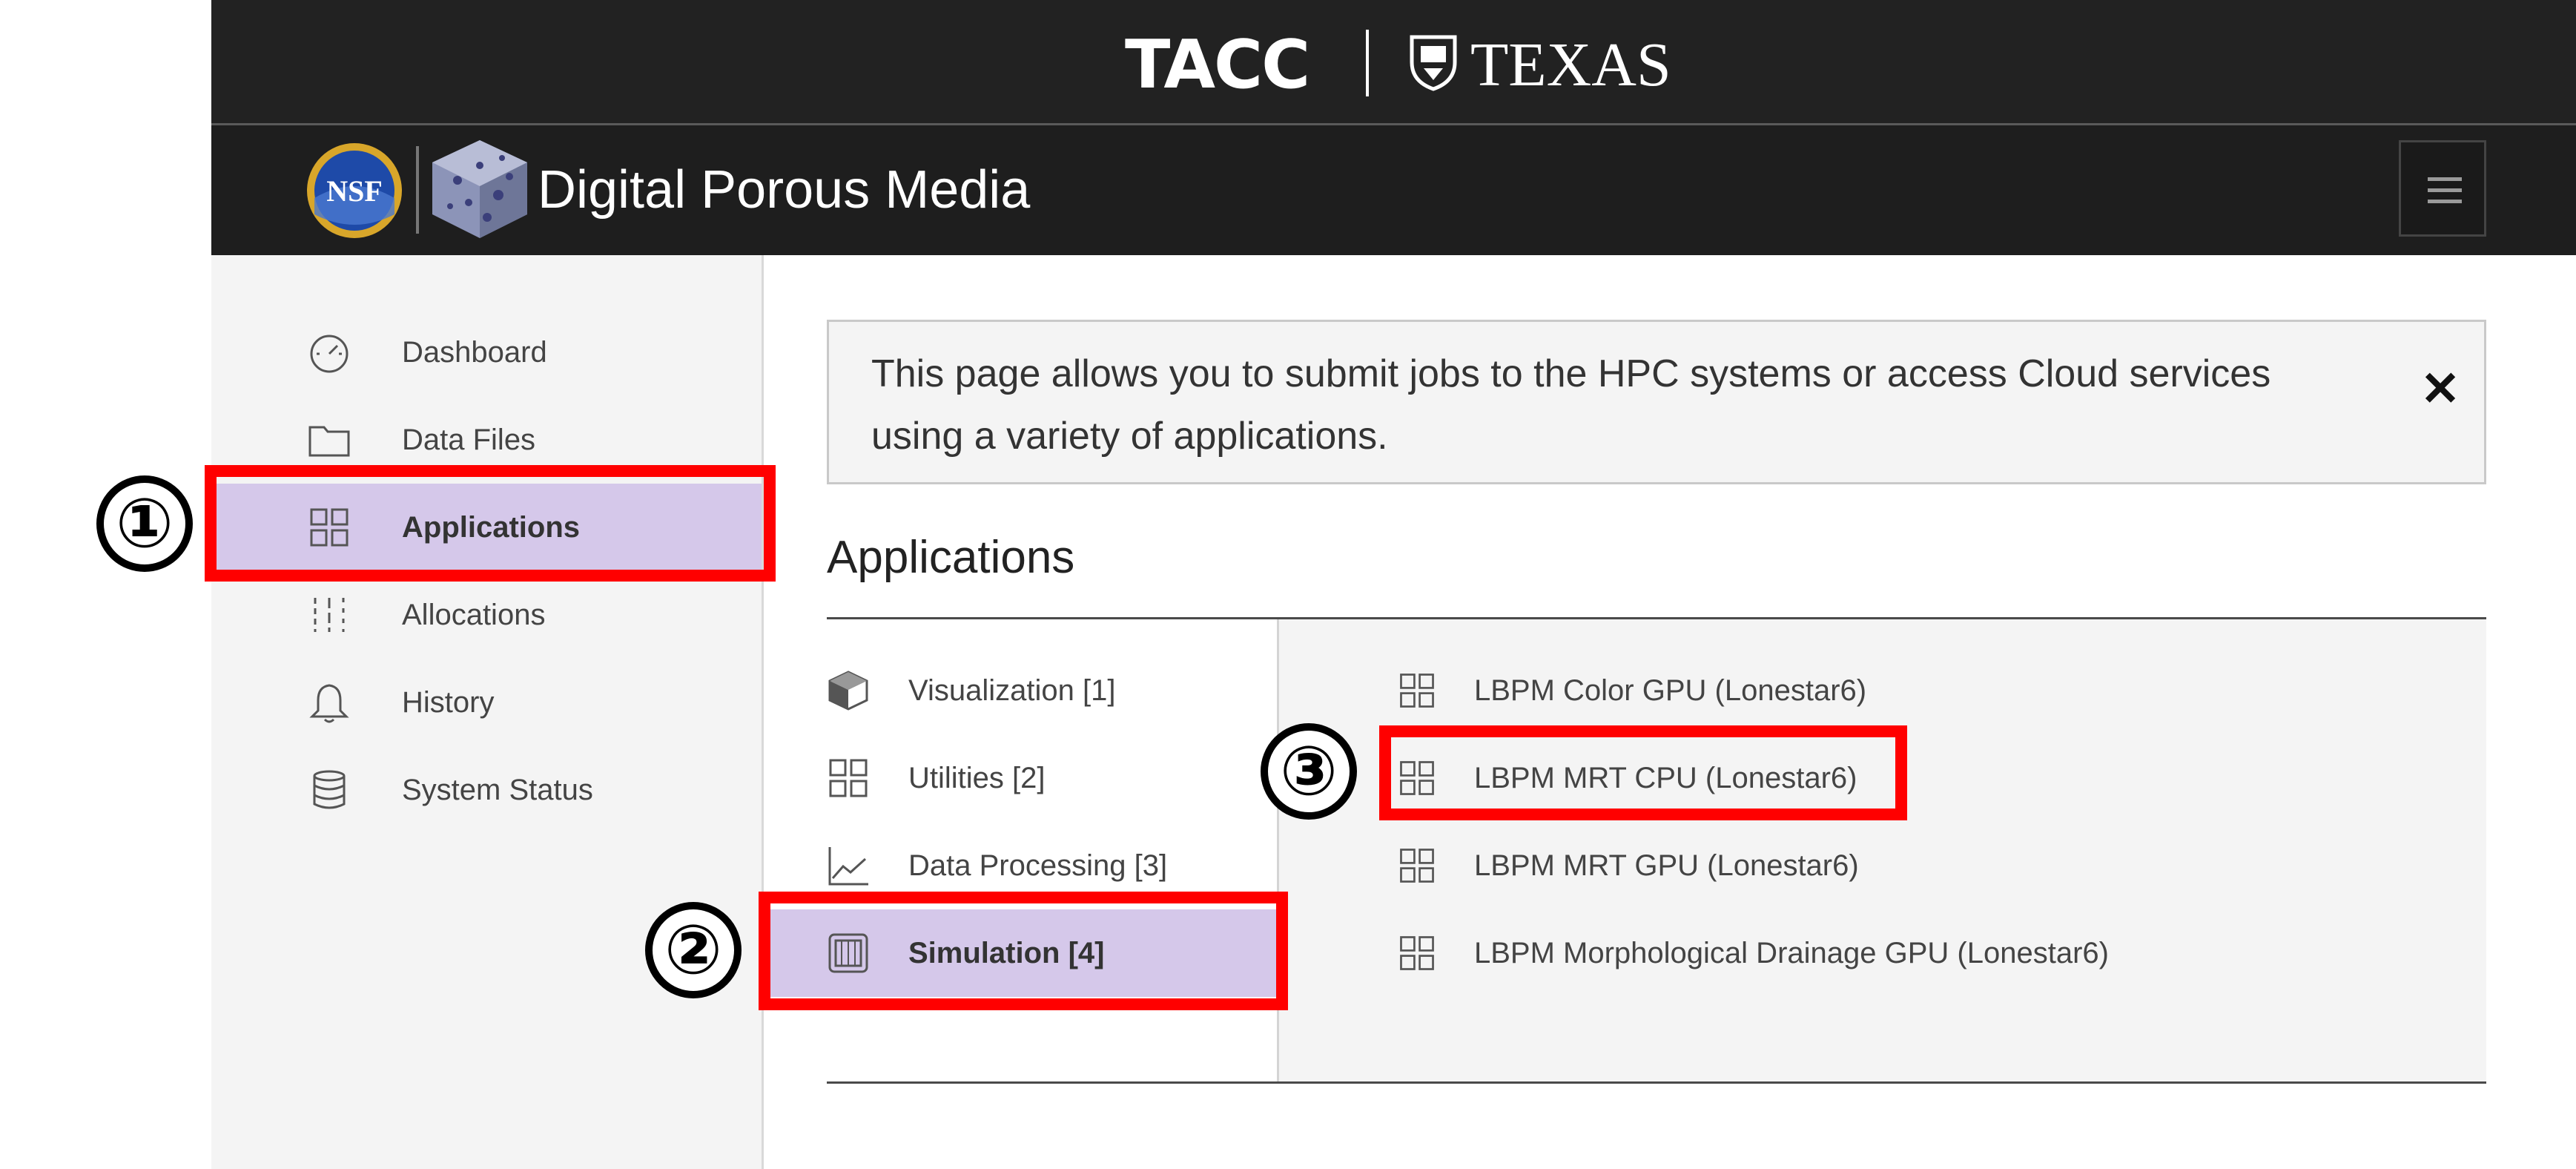 The height and width of the screenshot is (1169, 2576). Describe the element at coordinates (448, 702) in the screenshot. I see `sidebar-item-label: History` at that location.